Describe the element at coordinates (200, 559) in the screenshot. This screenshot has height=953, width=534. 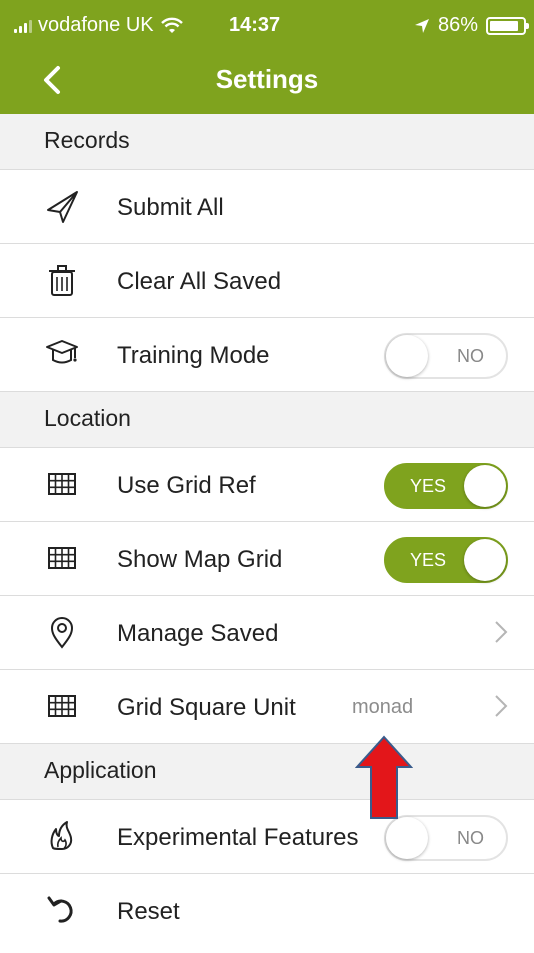
I see `show-map-grid-label: Show Map Grid` at that location.